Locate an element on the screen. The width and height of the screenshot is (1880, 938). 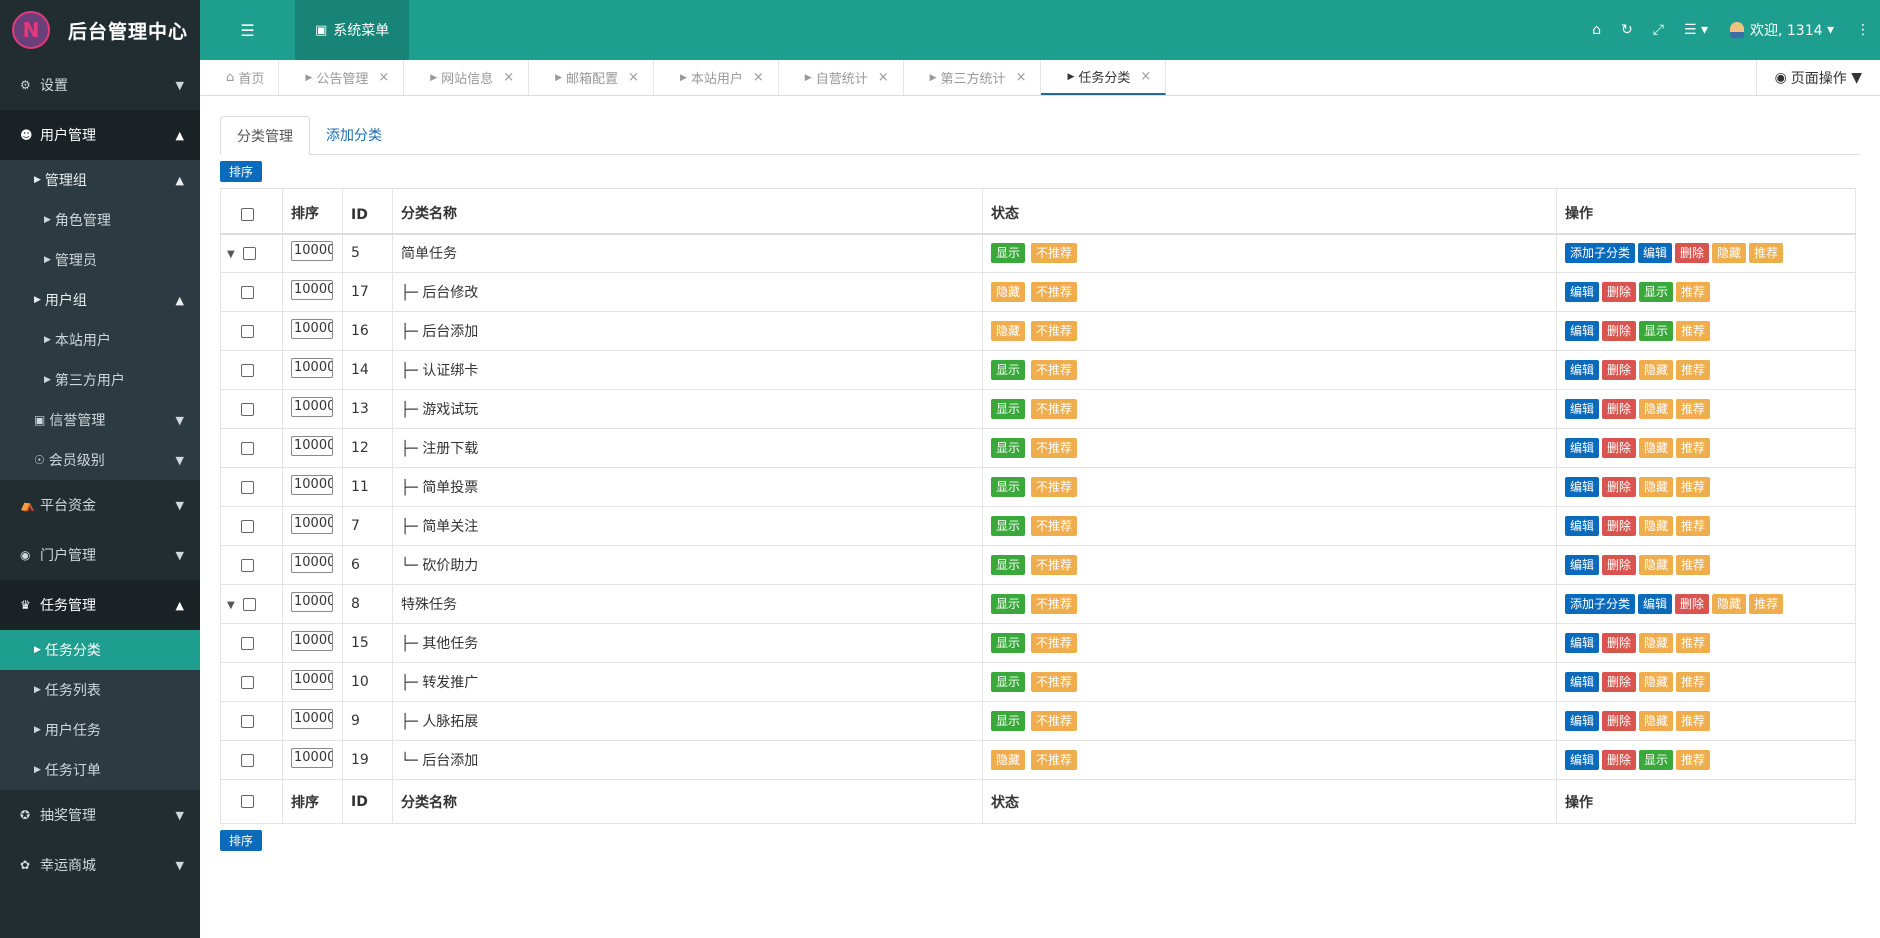
sidebar-item-portal-mgmt: ◉ 门户管理 ▼ is located at coordinates (100, 555).